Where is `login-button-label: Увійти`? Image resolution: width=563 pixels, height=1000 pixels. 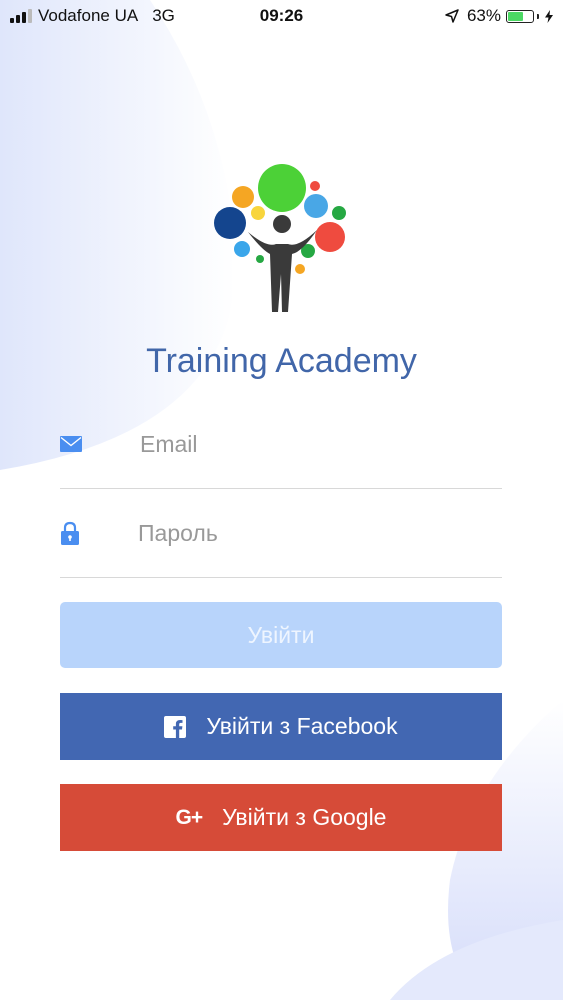
login-button-label: Увійти is located at coordinates (281, 634).